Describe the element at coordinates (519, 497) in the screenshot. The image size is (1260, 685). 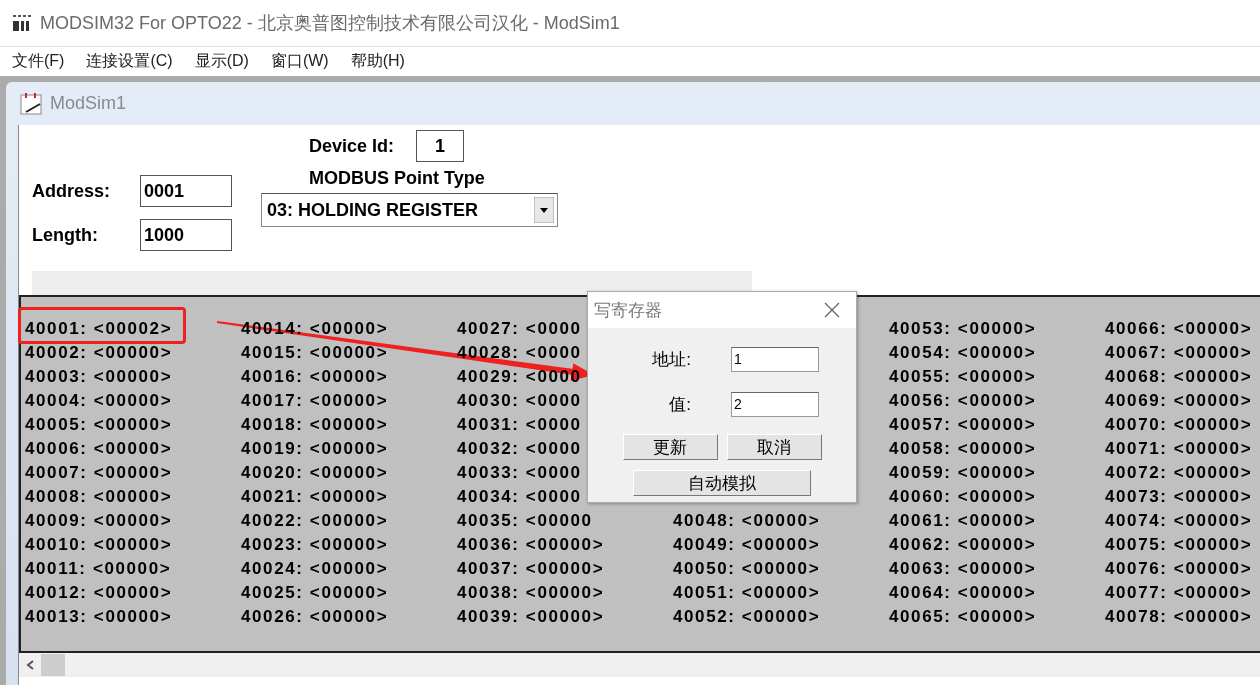
I see `register-value: 40034: <0000` at that location.